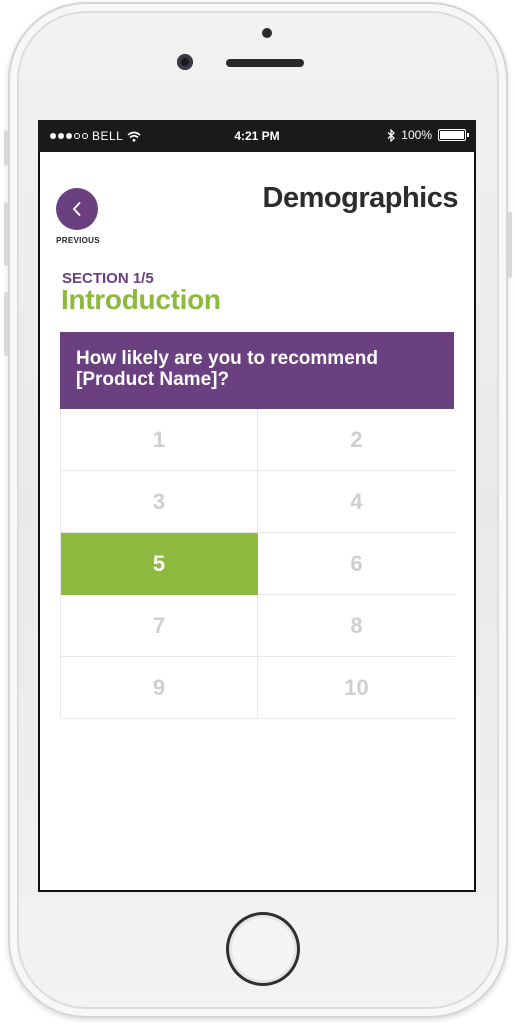 This screenshot has height=1024, width=516. What do you see at coordinates (159, 502) in the screenshot?
I see `rating-option: 3` at bounding box center [159, 502].